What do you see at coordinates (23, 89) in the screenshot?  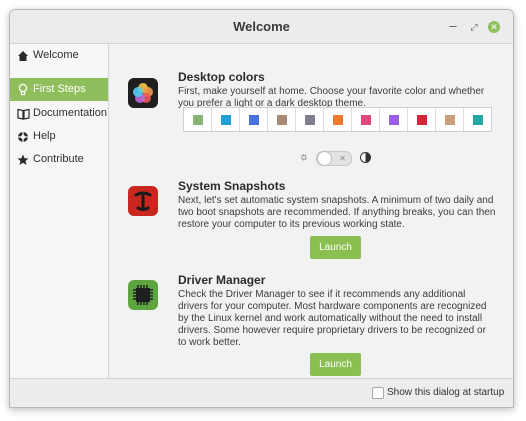 I see `lightbulb-icon` at bounding box center [23, 89].